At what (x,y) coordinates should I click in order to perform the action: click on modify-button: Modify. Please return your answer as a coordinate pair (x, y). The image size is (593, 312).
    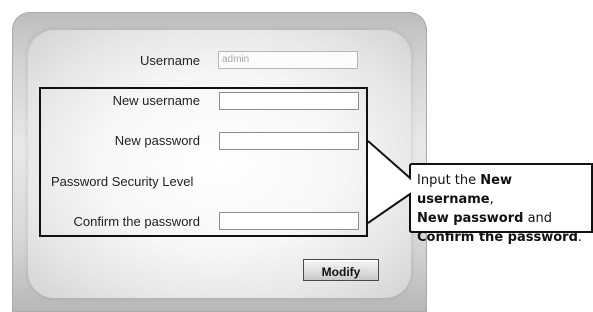
    Looking at the image, I should click on (341, 270).